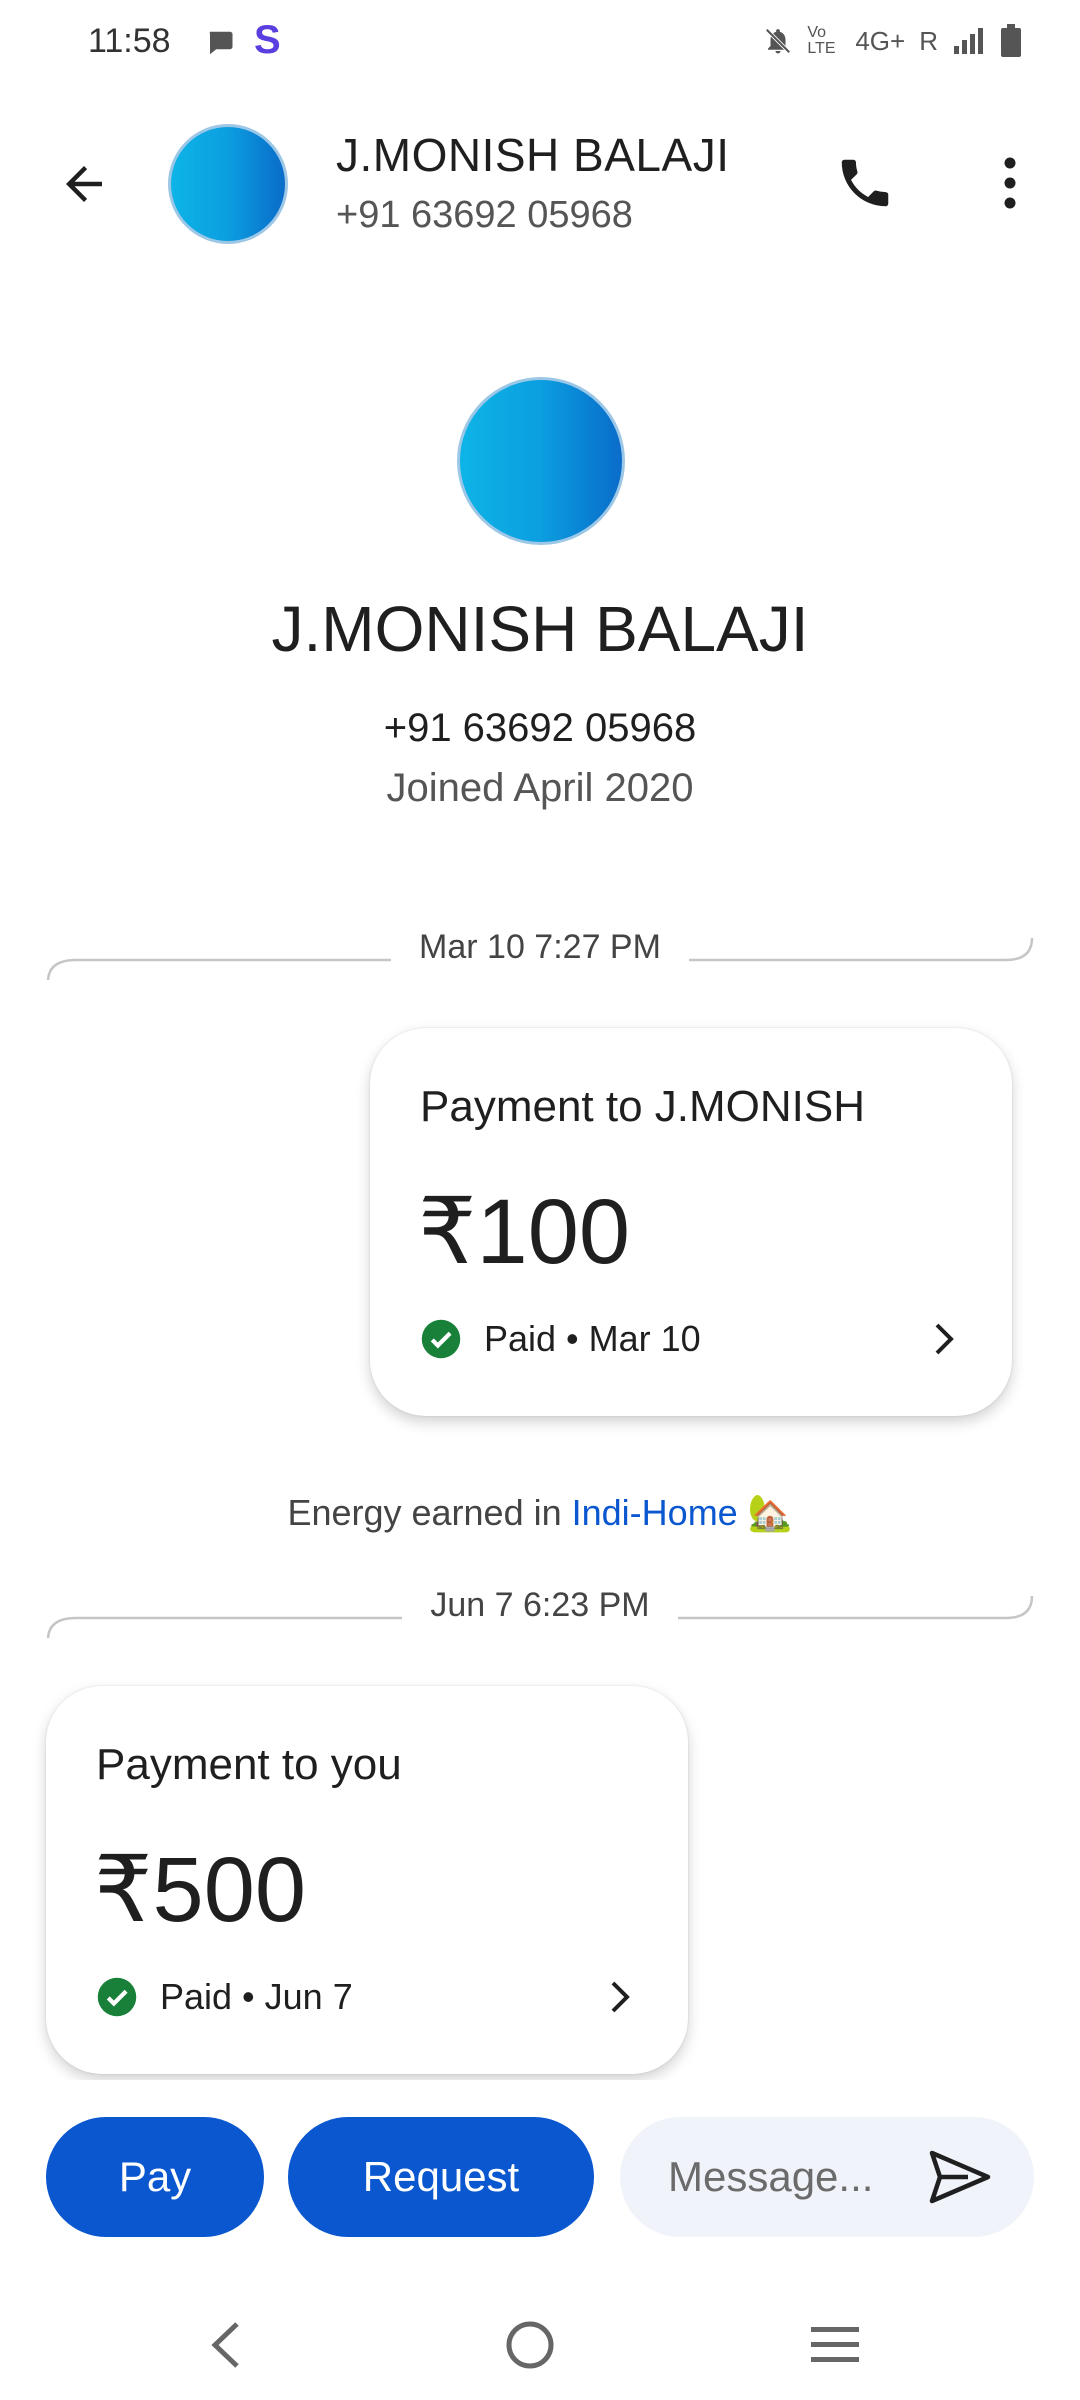 Image resolution: width=1080 pixels, height=2400 pixels. I want to click on payment-title: Payment to you, so click(249, 1764).